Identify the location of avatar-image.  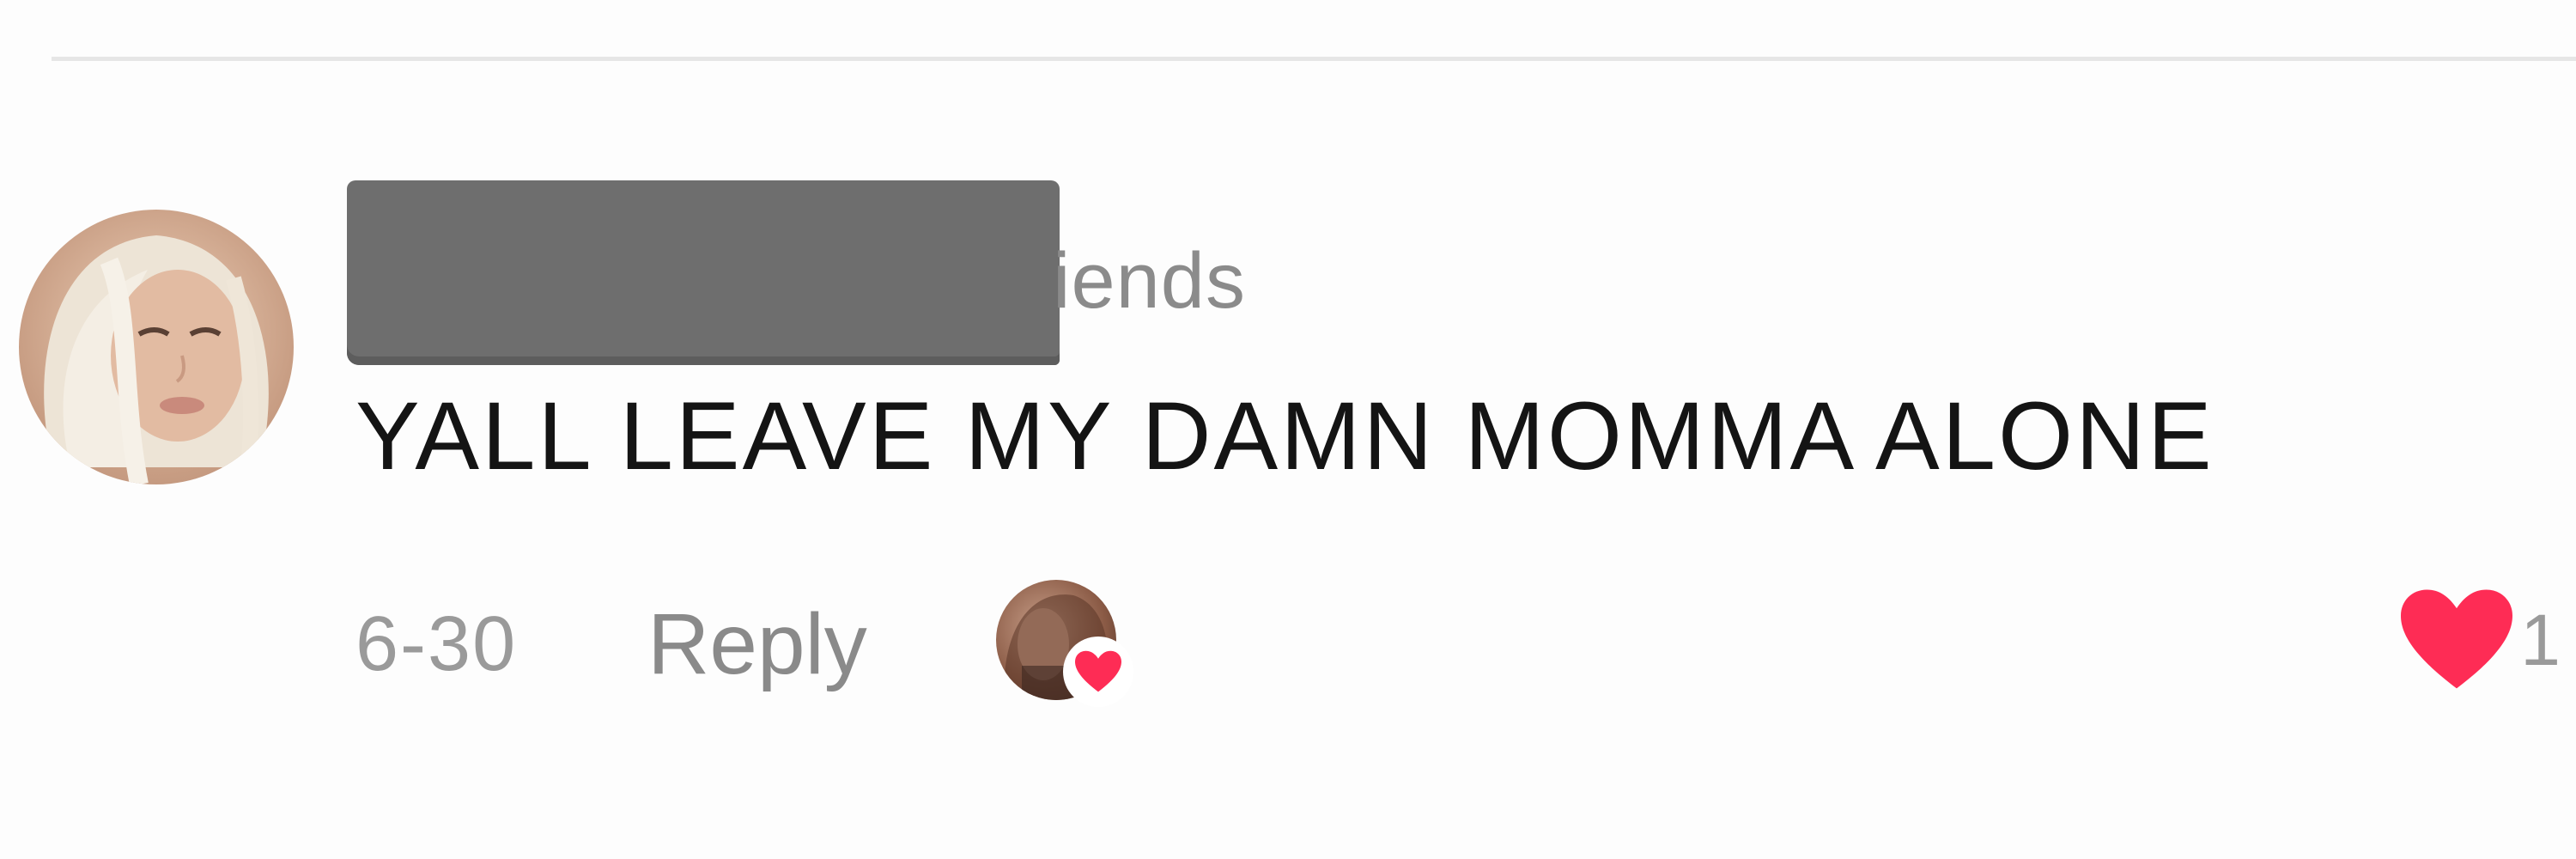
(156, 360).